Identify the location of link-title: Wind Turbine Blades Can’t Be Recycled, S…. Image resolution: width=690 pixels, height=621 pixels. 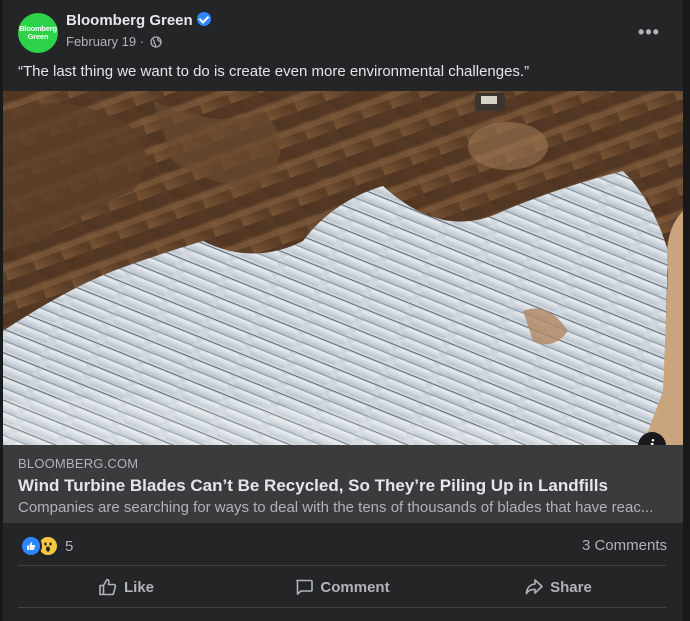
(313, 486).